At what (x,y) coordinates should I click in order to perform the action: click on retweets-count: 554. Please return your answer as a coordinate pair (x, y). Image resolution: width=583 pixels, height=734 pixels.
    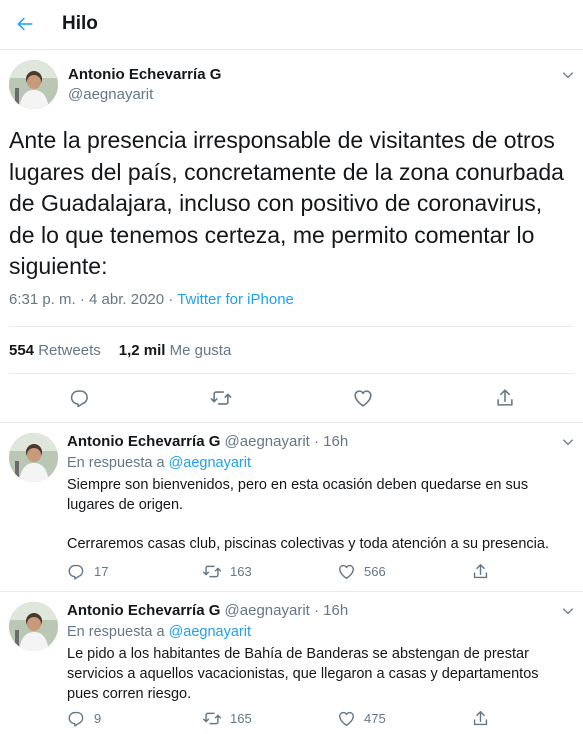
    Looking at the image, I should click on (22, 350).